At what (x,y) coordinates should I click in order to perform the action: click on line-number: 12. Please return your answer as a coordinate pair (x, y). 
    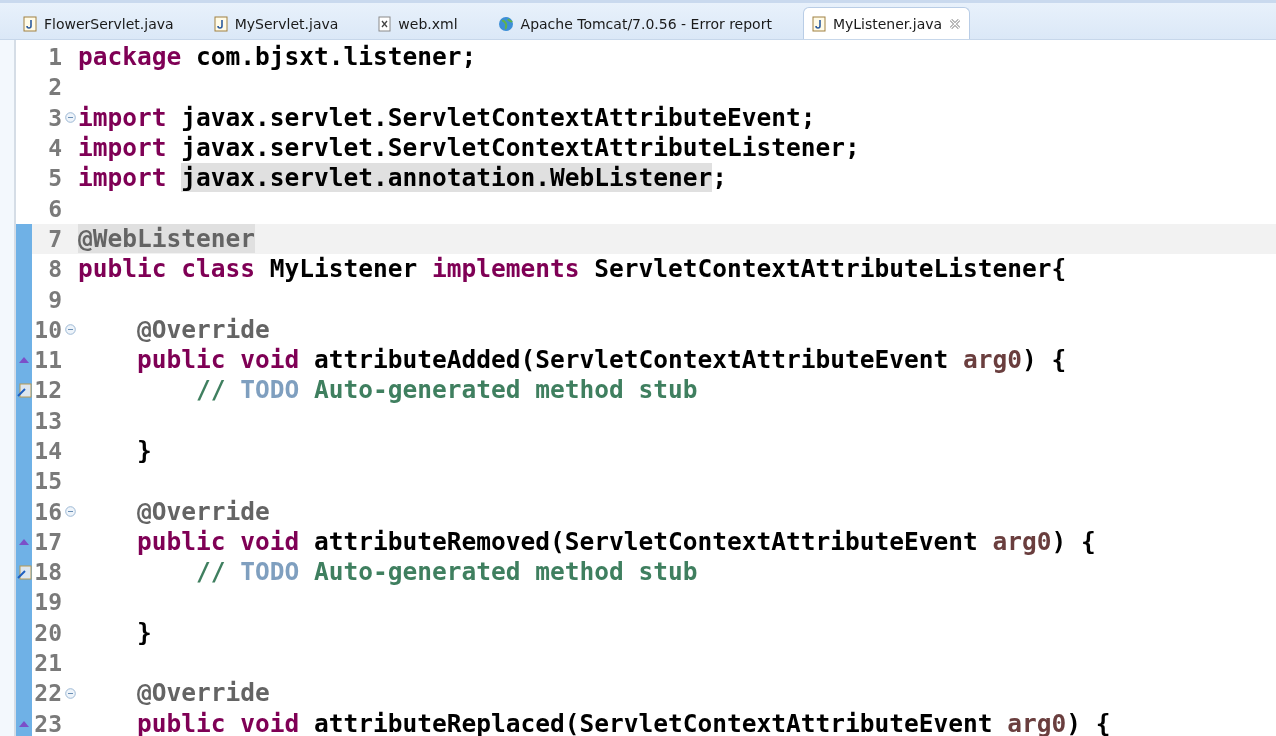
    Looking at the image, I should click on (47, 390).